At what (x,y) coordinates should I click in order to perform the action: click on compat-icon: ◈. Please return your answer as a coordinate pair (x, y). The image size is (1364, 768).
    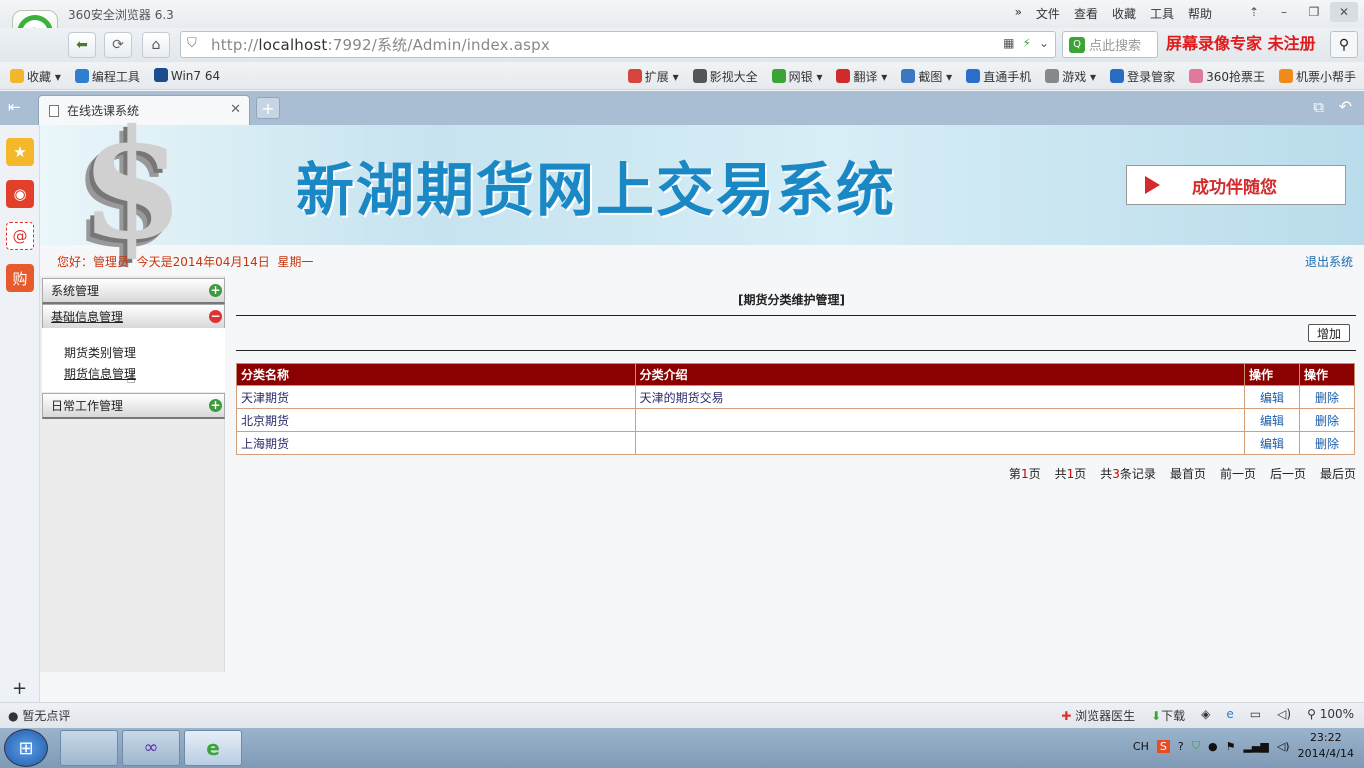
    Looking at the image, I should click on (1205, 715).